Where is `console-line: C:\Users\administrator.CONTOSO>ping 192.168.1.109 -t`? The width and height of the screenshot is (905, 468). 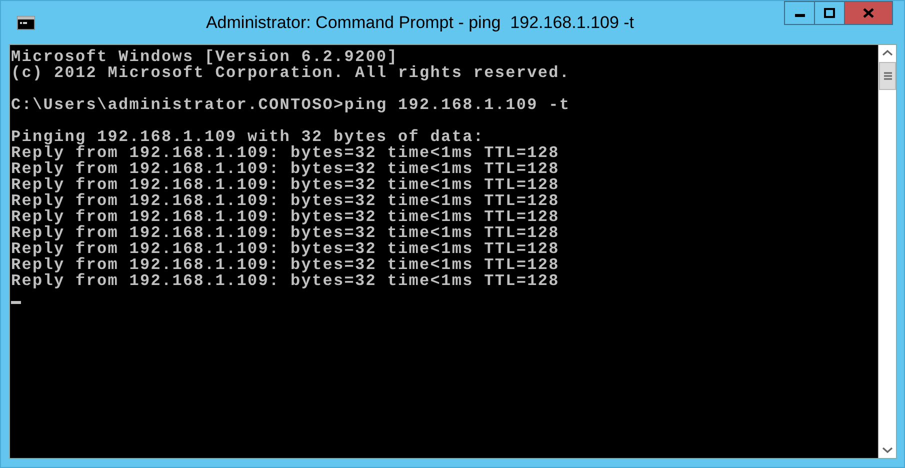 console-line: C:\Users\administrator.CONTOSO>ping 192.168.1.109 -t is located at coordinates (290, 105).